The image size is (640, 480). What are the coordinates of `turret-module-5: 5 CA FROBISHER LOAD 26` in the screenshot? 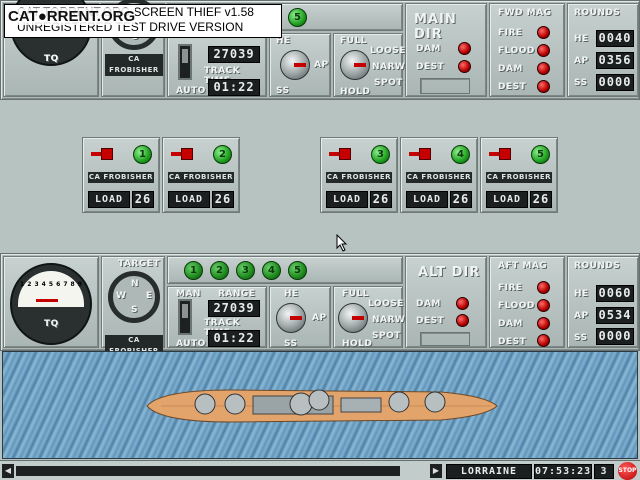 It's located at (519, 175).